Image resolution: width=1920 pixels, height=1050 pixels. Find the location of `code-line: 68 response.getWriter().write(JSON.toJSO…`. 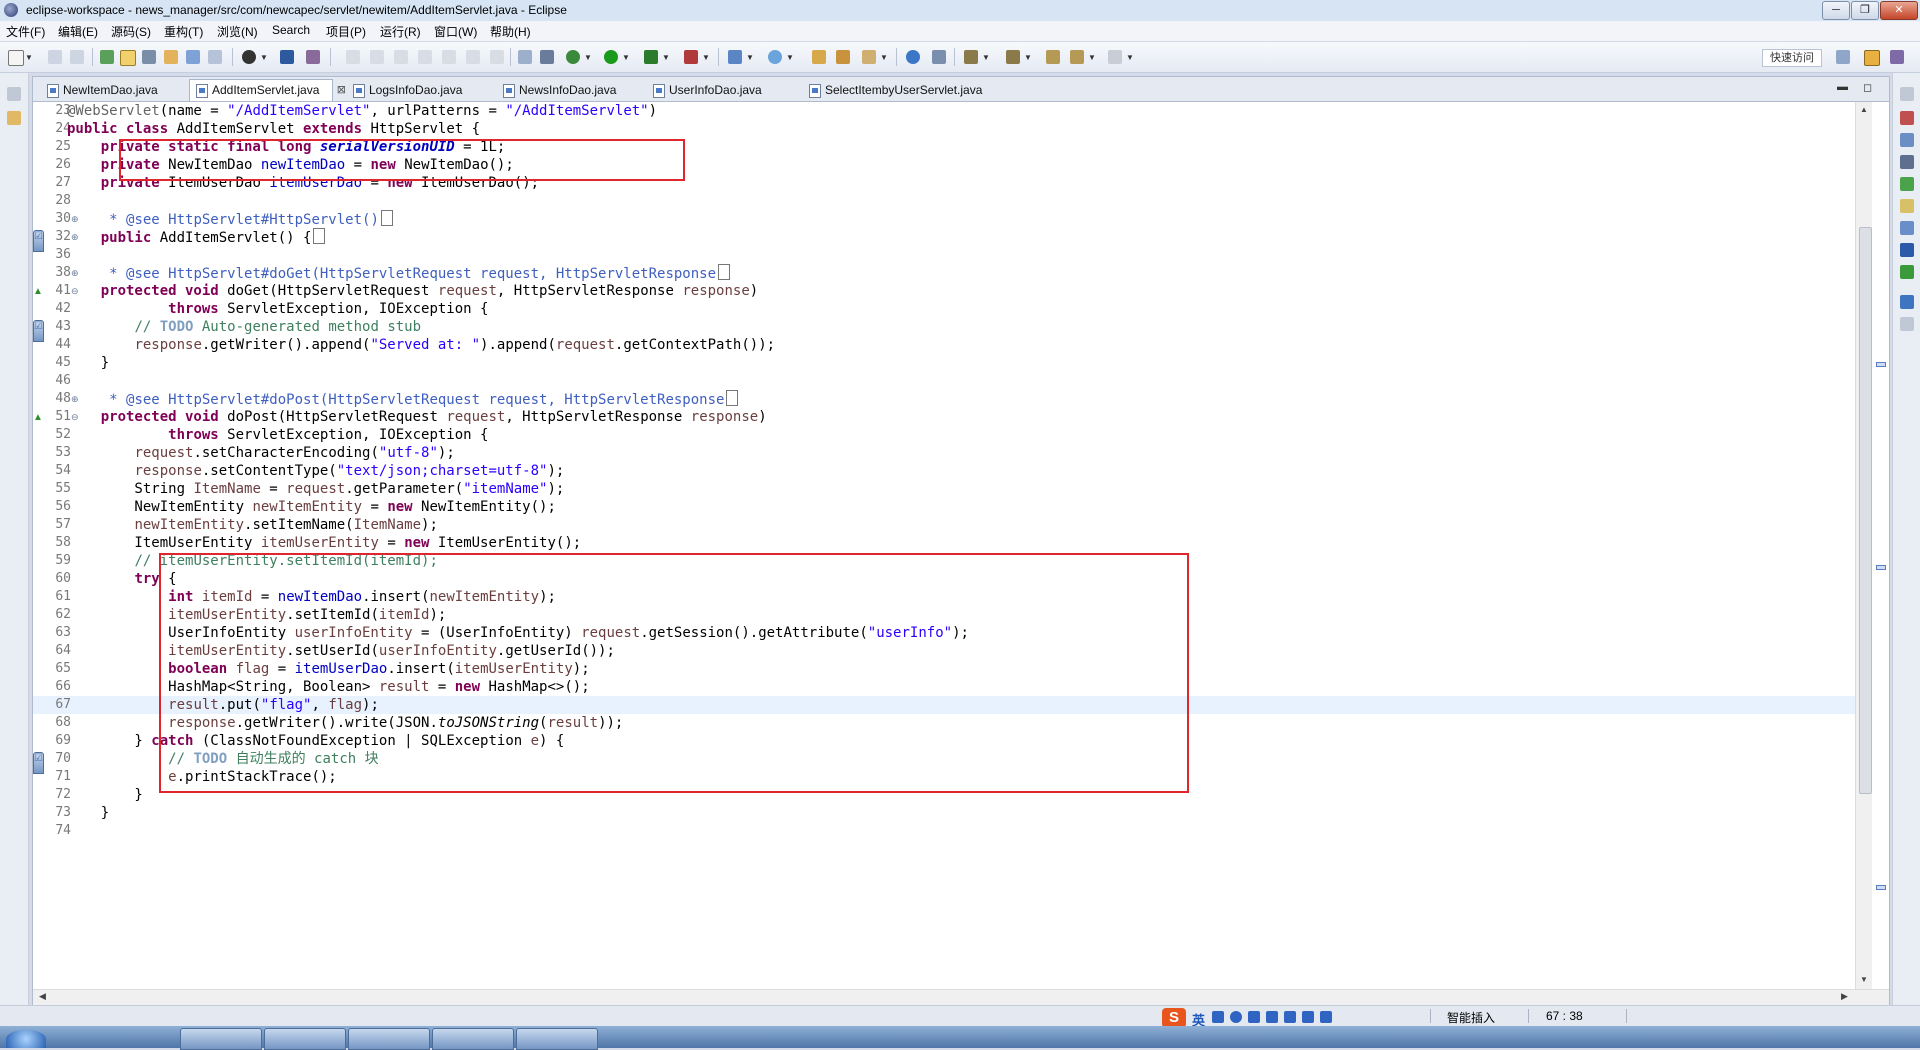

code-line: 68 response.getWriter().write(JSON.toJSO… is located at coordinates (944, 723).